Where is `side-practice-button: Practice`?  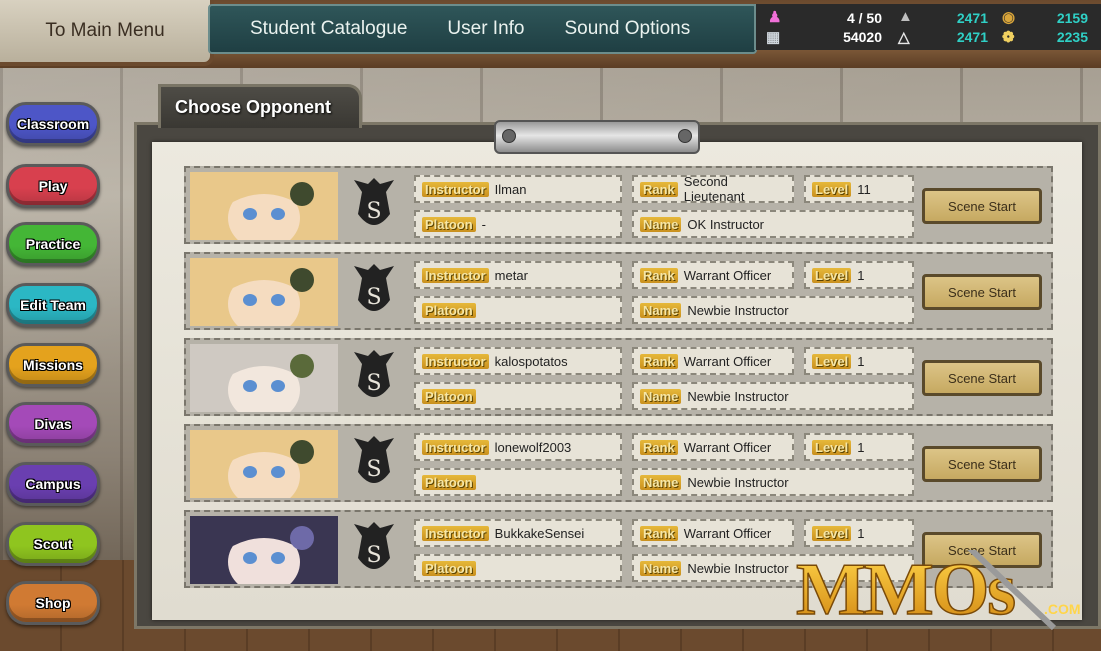
side-practice-button: Practice is located at coordinates (53, 244).